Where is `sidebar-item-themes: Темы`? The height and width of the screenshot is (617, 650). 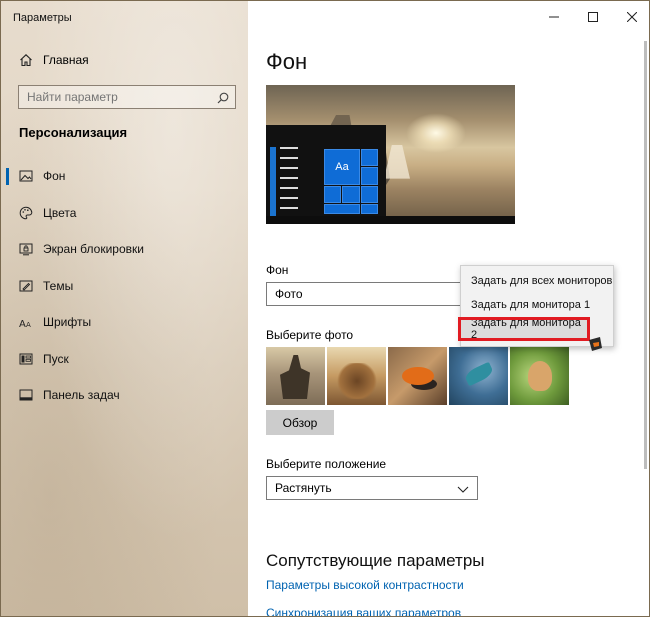
sidebar-item-themes: Темы is located at coordinates (124, 286).